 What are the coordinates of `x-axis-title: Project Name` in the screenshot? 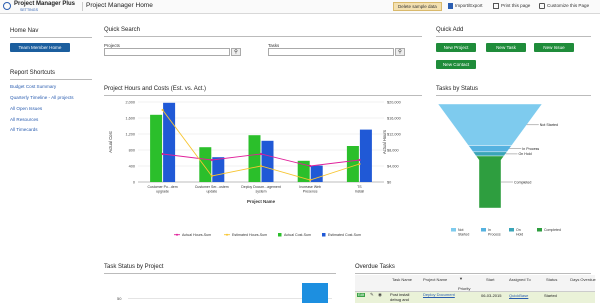 It's located at (261, 201).